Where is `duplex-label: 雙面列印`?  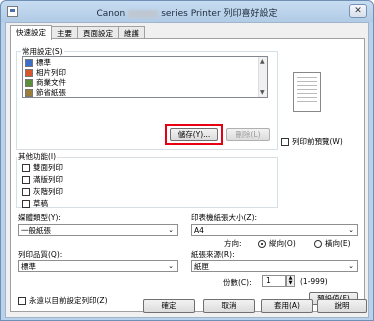 duplex-label: 雙面列印 is located at coordinates (48, 167).